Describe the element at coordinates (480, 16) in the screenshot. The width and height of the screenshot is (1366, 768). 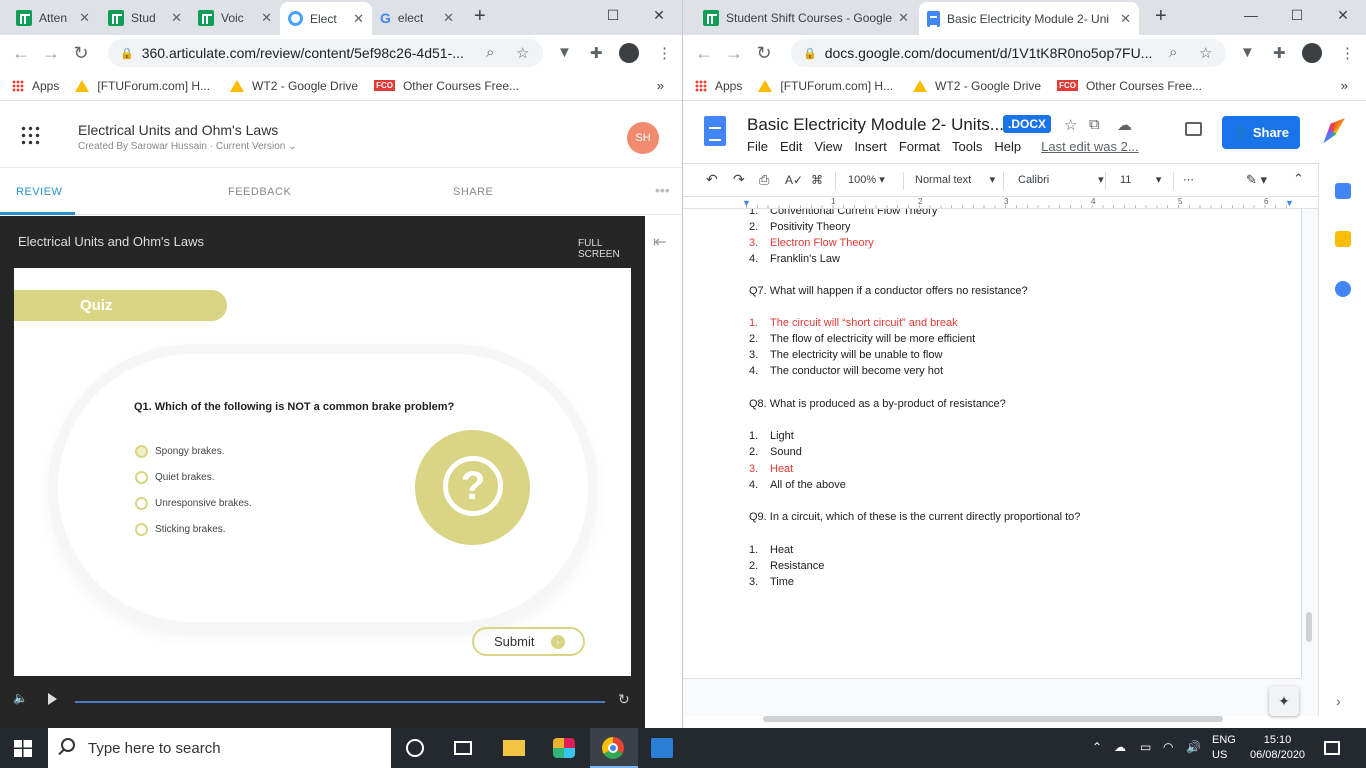
I see `new-tab-icon: +` at that location.